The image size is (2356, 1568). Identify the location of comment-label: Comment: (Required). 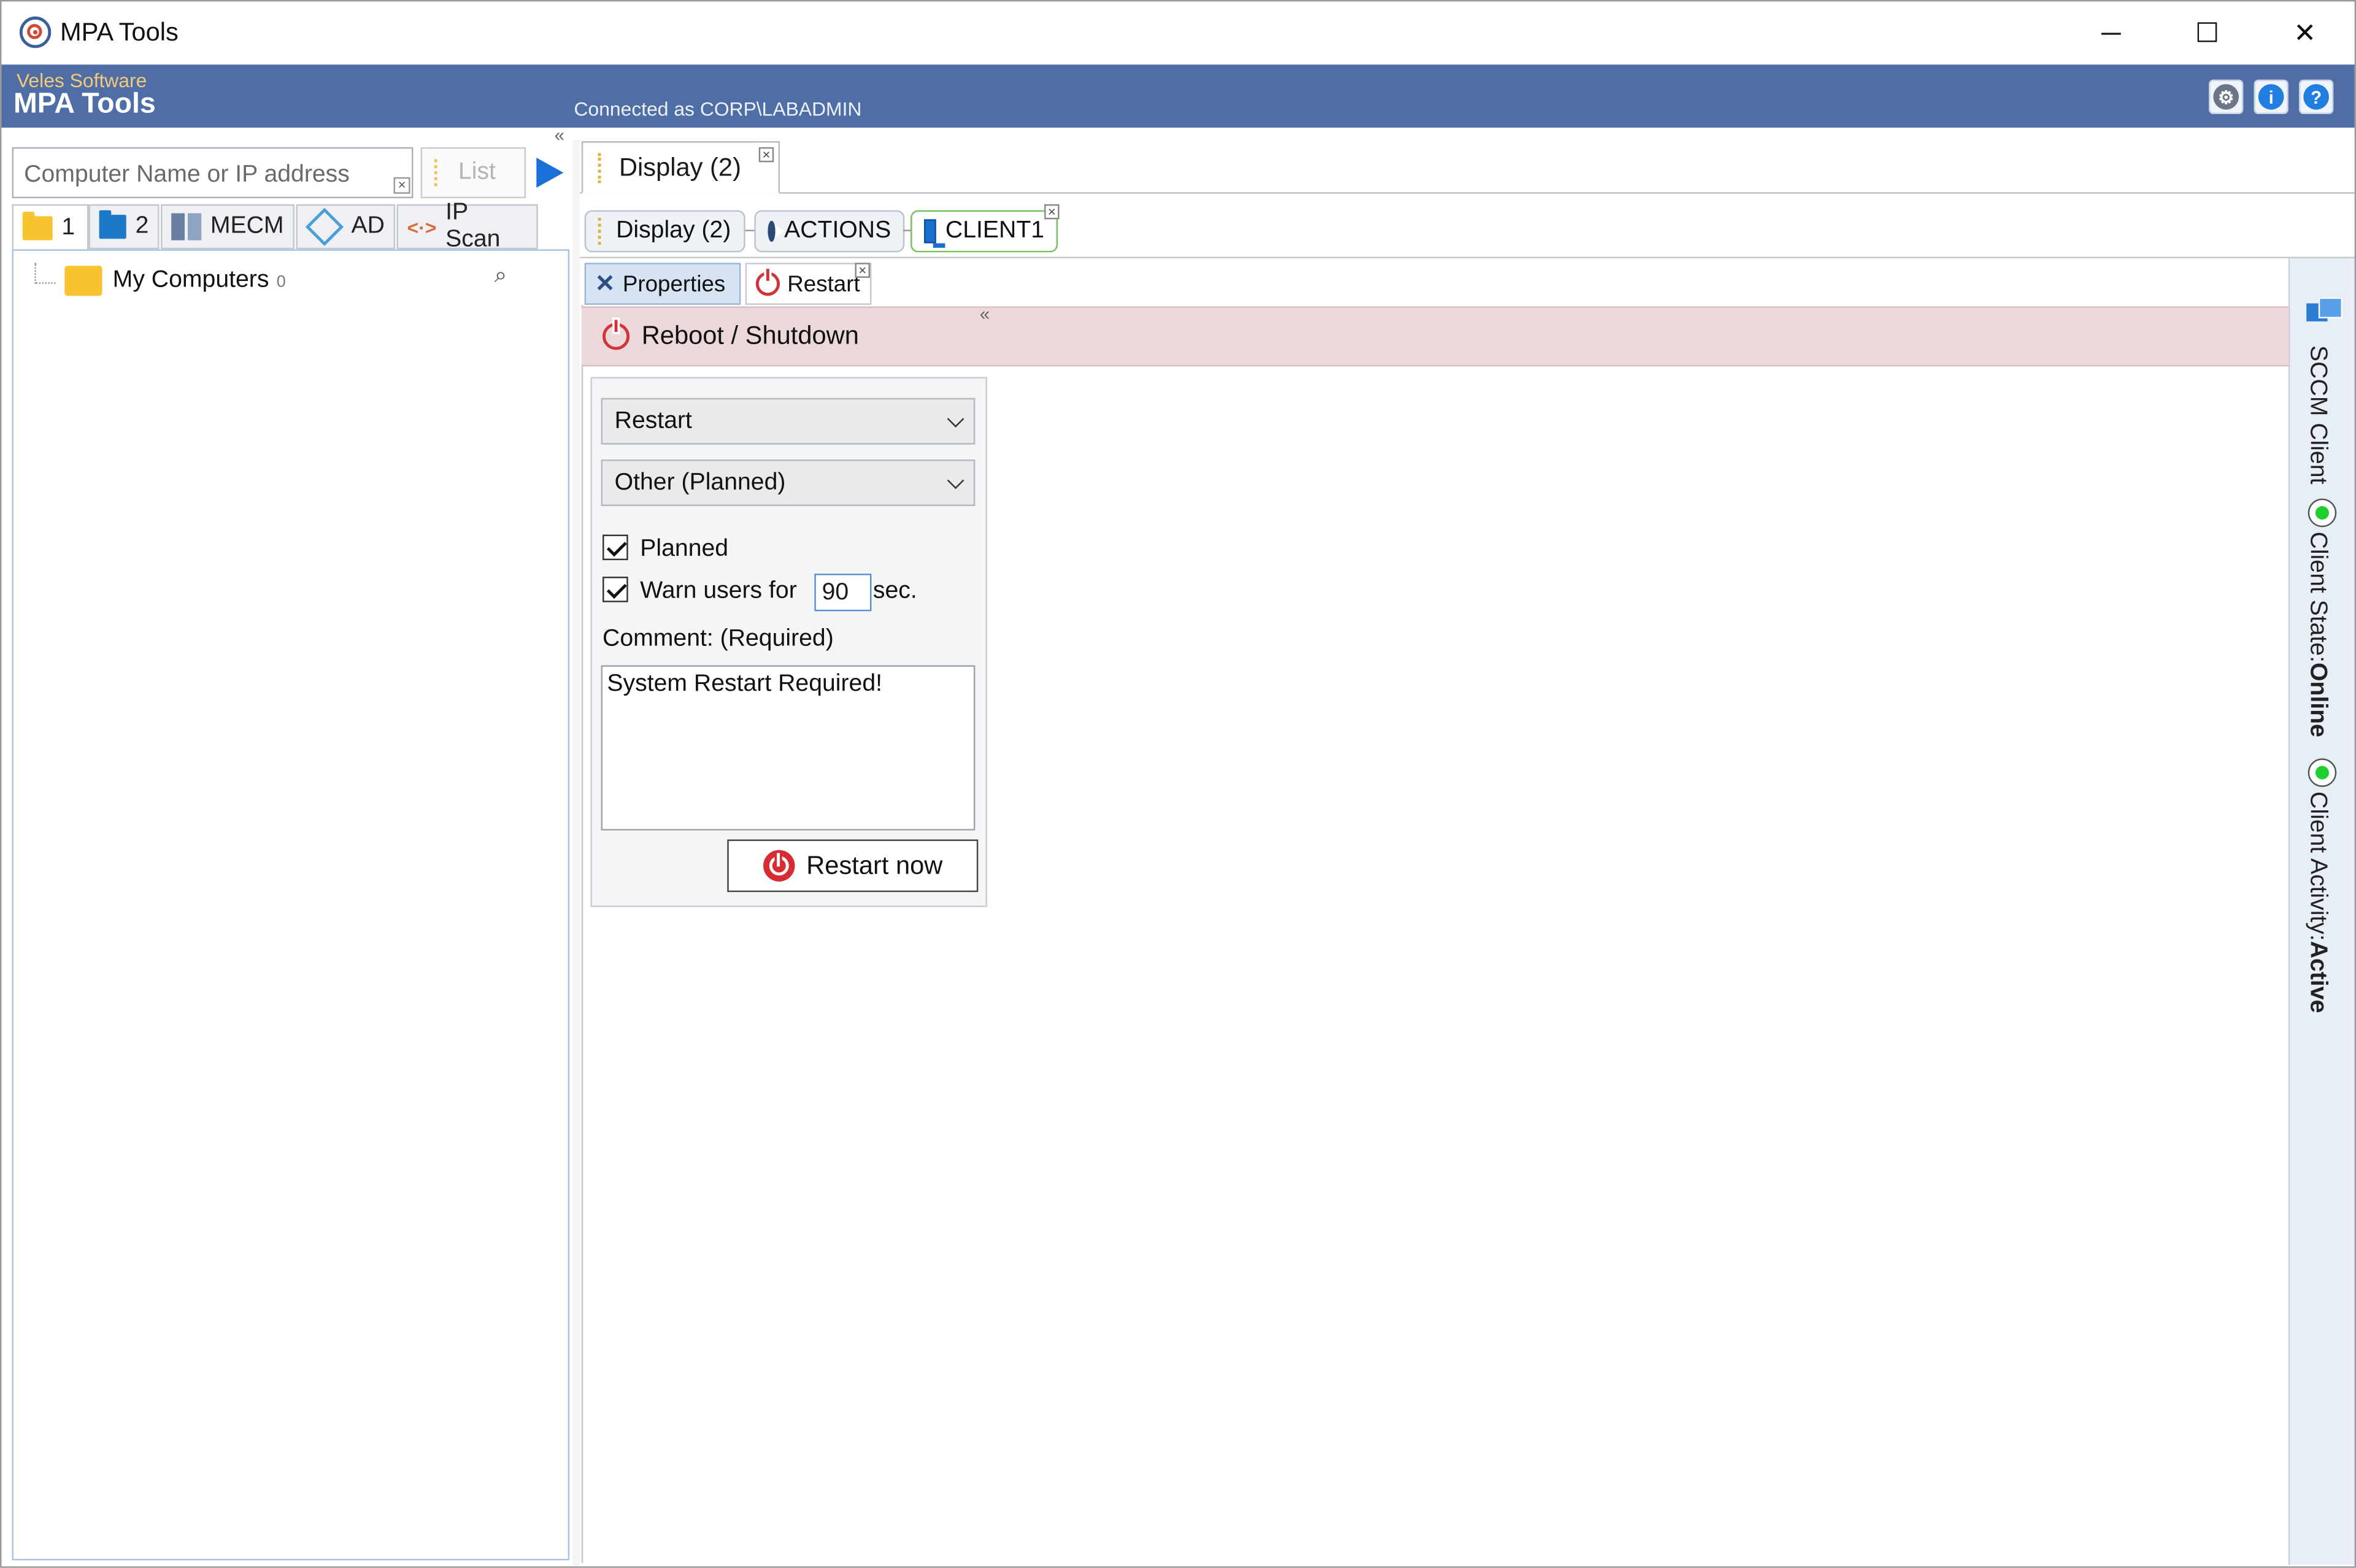
(718, 639).